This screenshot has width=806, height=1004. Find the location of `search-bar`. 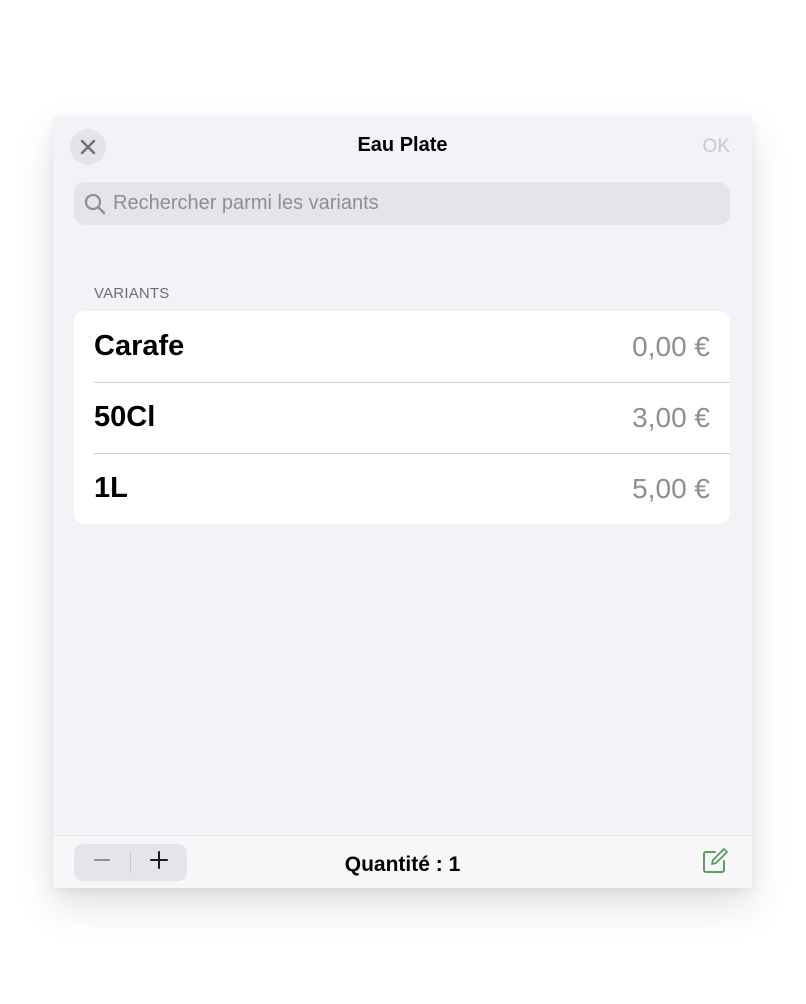

search-bar is located at coordinates (402, 203).